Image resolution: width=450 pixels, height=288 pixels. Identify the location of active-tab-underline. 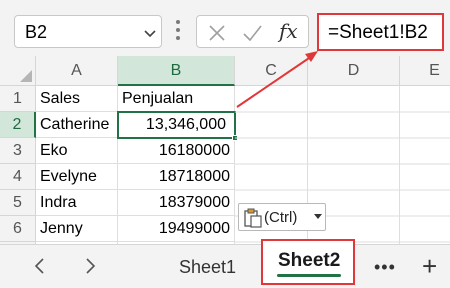
(309, 275).